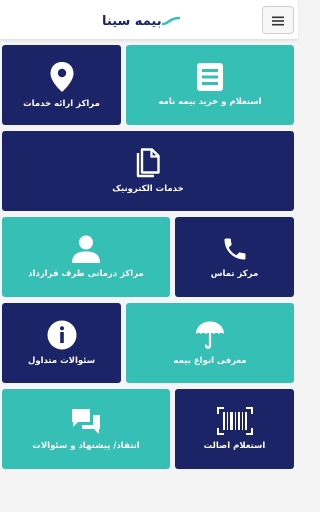  Describe the element at coordinates (61, 104) in the screenshot. I see `tile-label: مراکز ارائه خدمات` at that location.